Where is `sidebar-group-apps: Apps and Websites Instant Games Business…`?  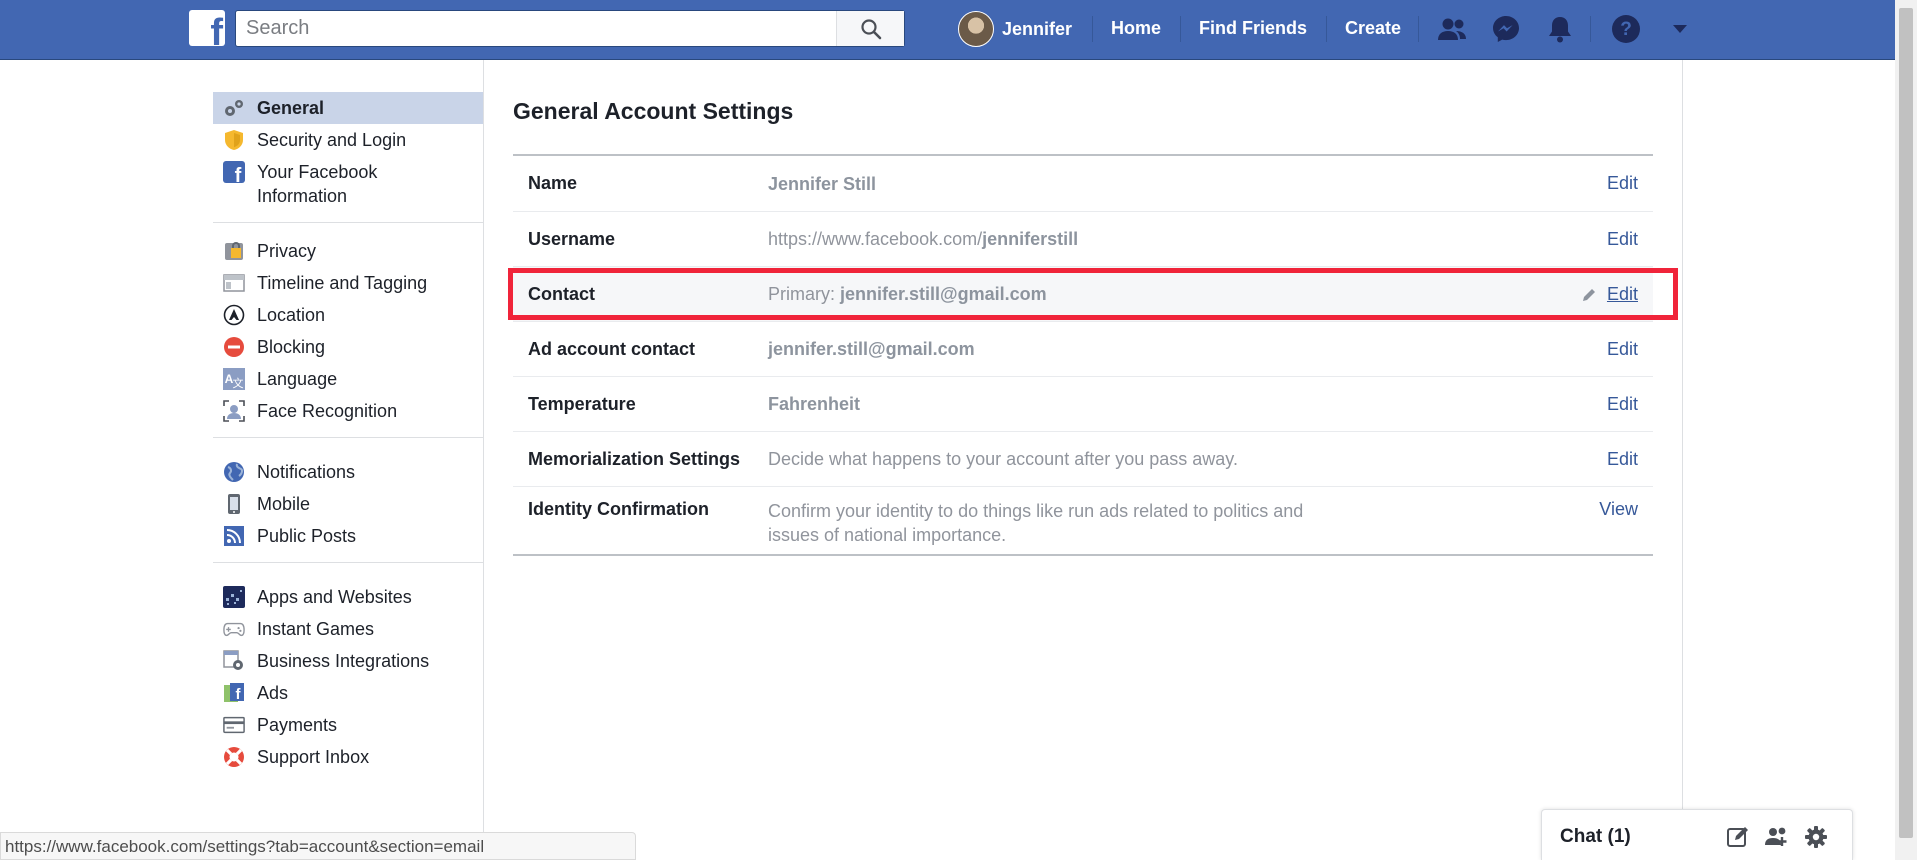
sidebar-group-apps: Apps and Websites Instant Games Business… is located at coordinates (348, 673).